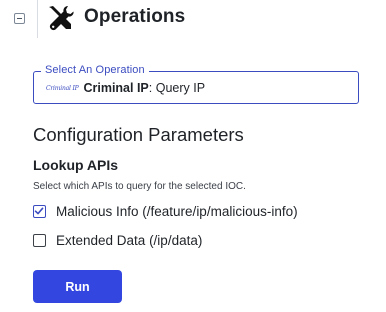 Image resolution: width=386 pixels, height=312 pixels. I want to click on checkbox-checked, so click(39, 211).